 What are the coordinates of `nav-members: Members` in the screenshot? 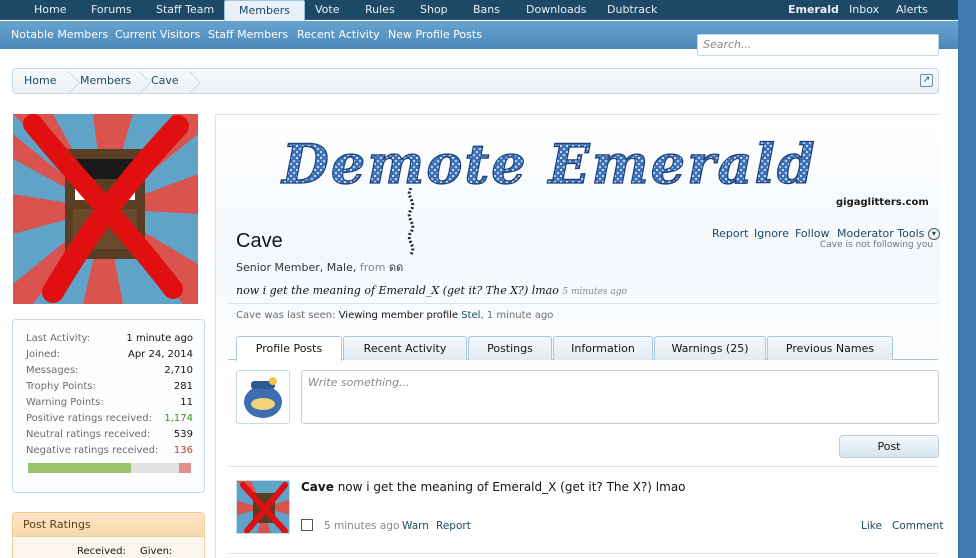 It's located at (264, 11).